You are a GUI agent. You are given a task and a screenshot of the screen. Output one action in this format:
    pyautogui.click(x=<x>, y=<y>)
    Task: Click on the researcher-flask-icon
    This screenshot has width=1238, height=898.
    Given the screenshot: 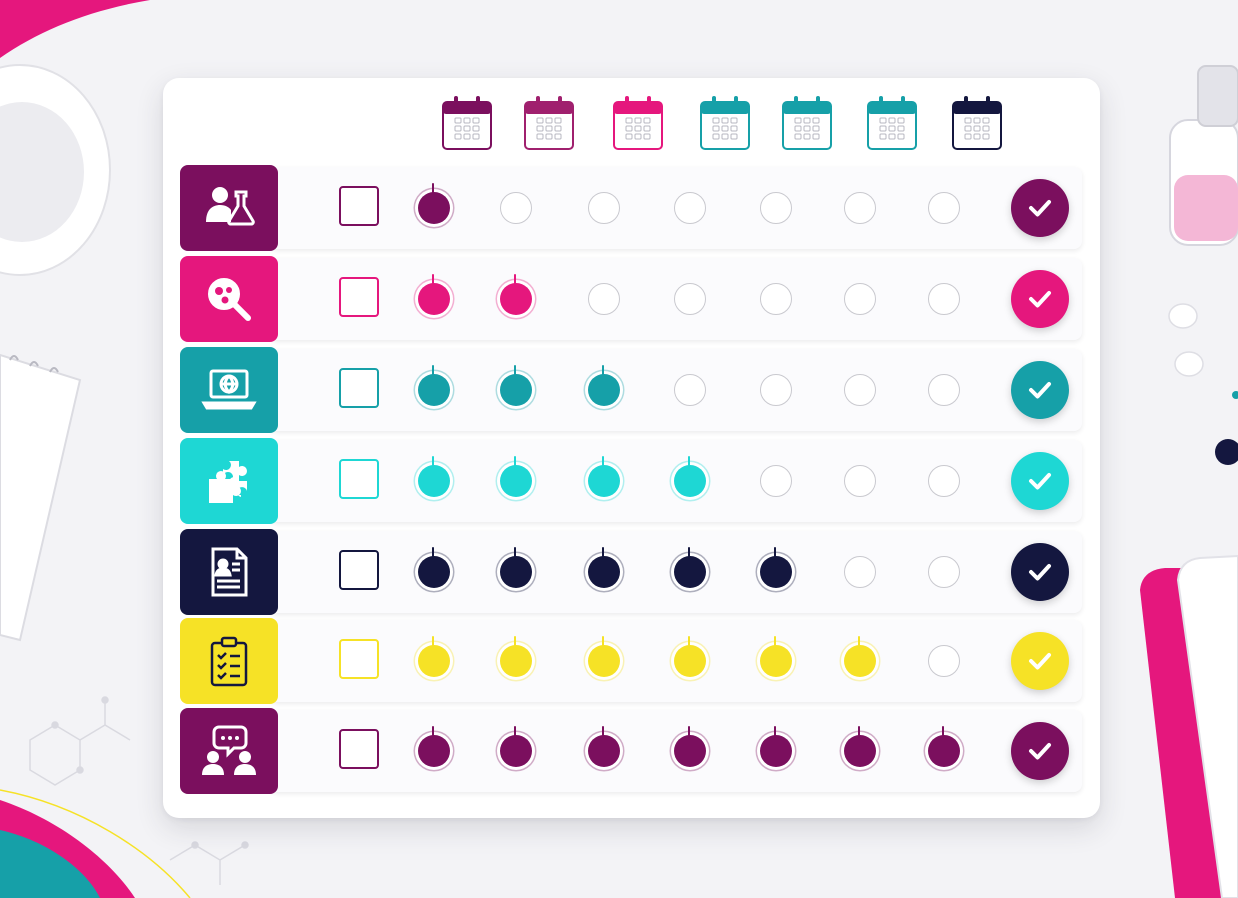 What is the action you would take?
    pyautogui.click(x=229, y=208)
    